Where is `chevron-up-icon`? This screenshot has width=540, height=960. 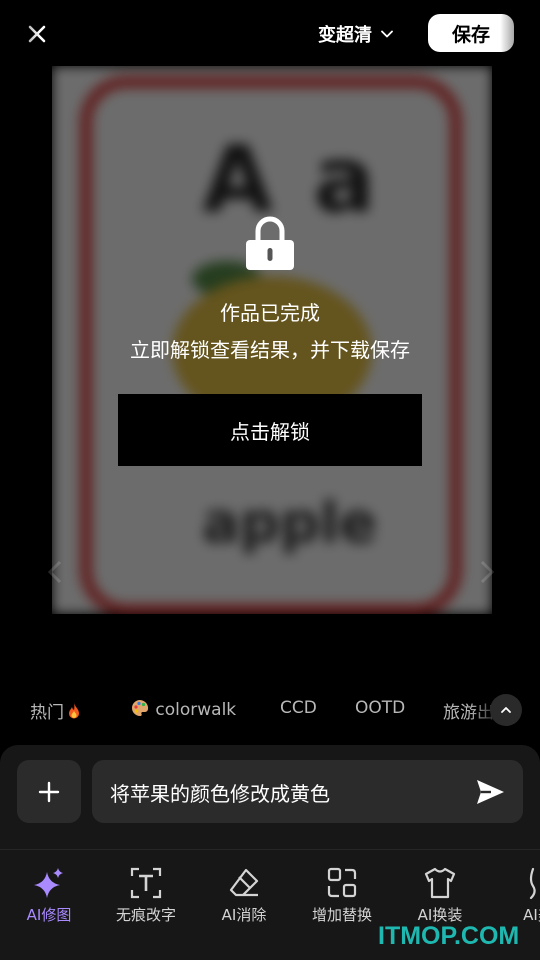
chevron-up-icon is located at coordinates (506, 710).